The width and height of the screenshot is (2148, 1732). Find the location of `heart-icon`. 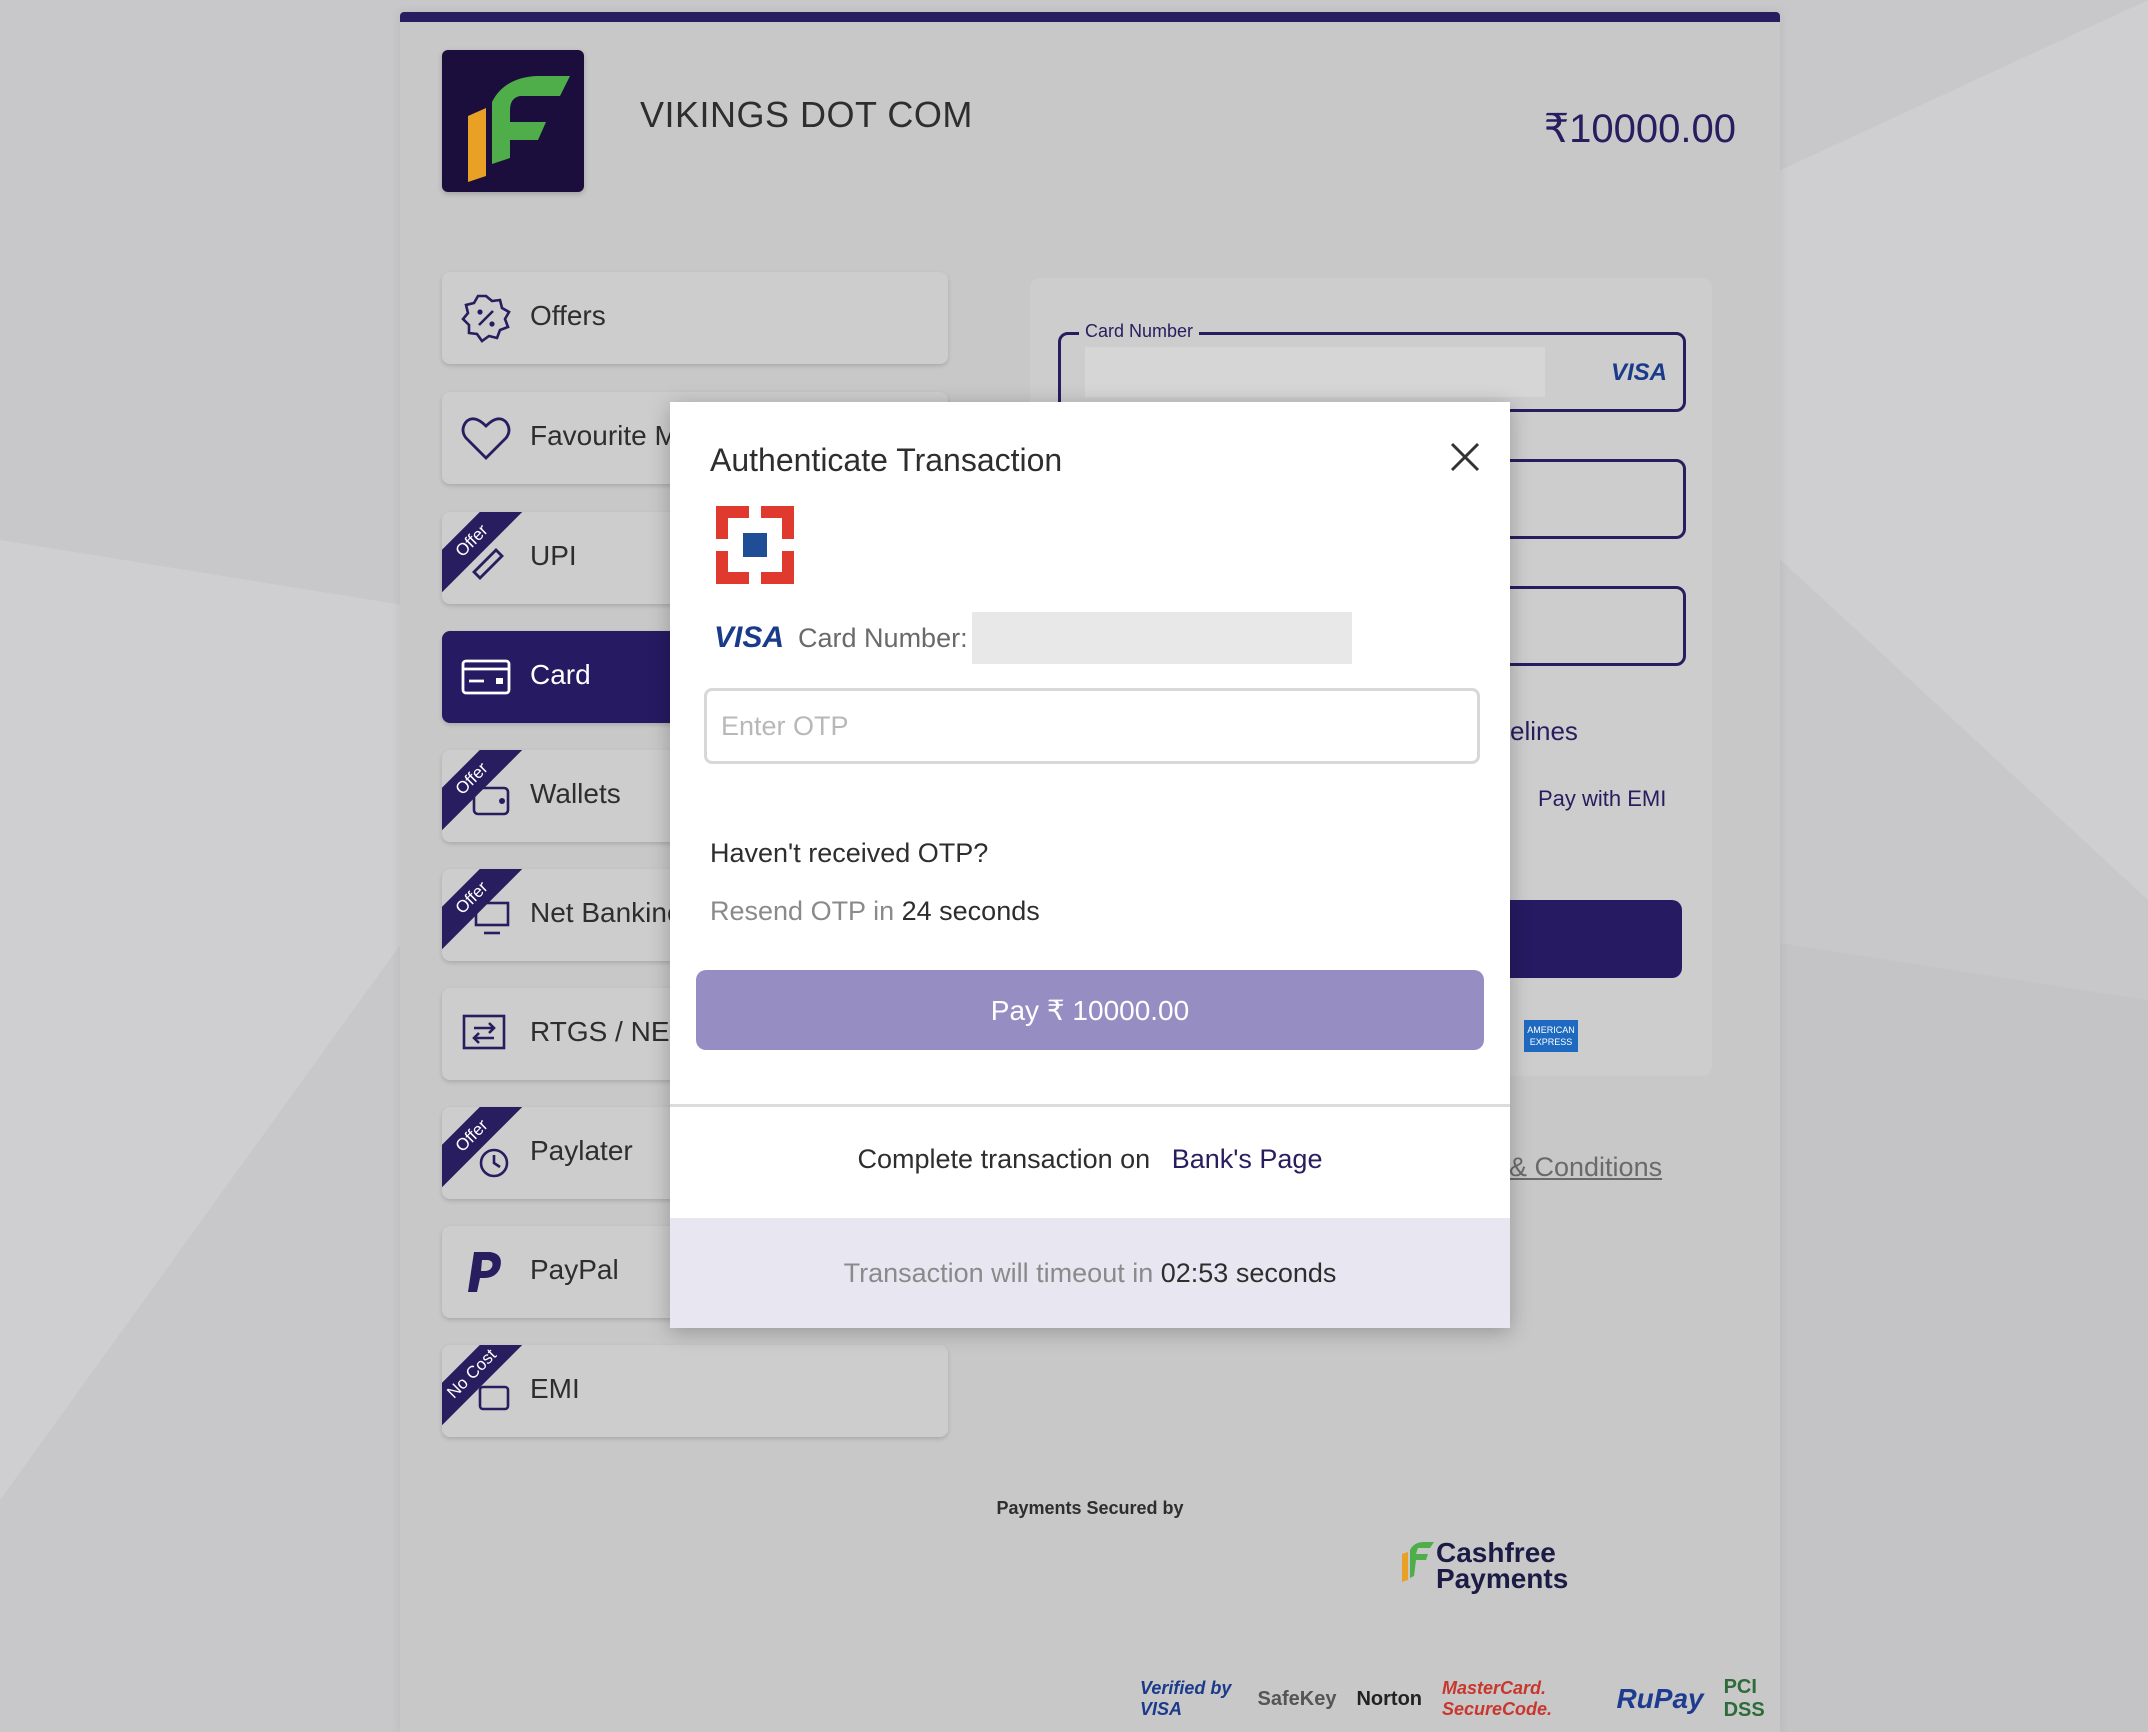

heart-icon is located at coordinates (486, 438).